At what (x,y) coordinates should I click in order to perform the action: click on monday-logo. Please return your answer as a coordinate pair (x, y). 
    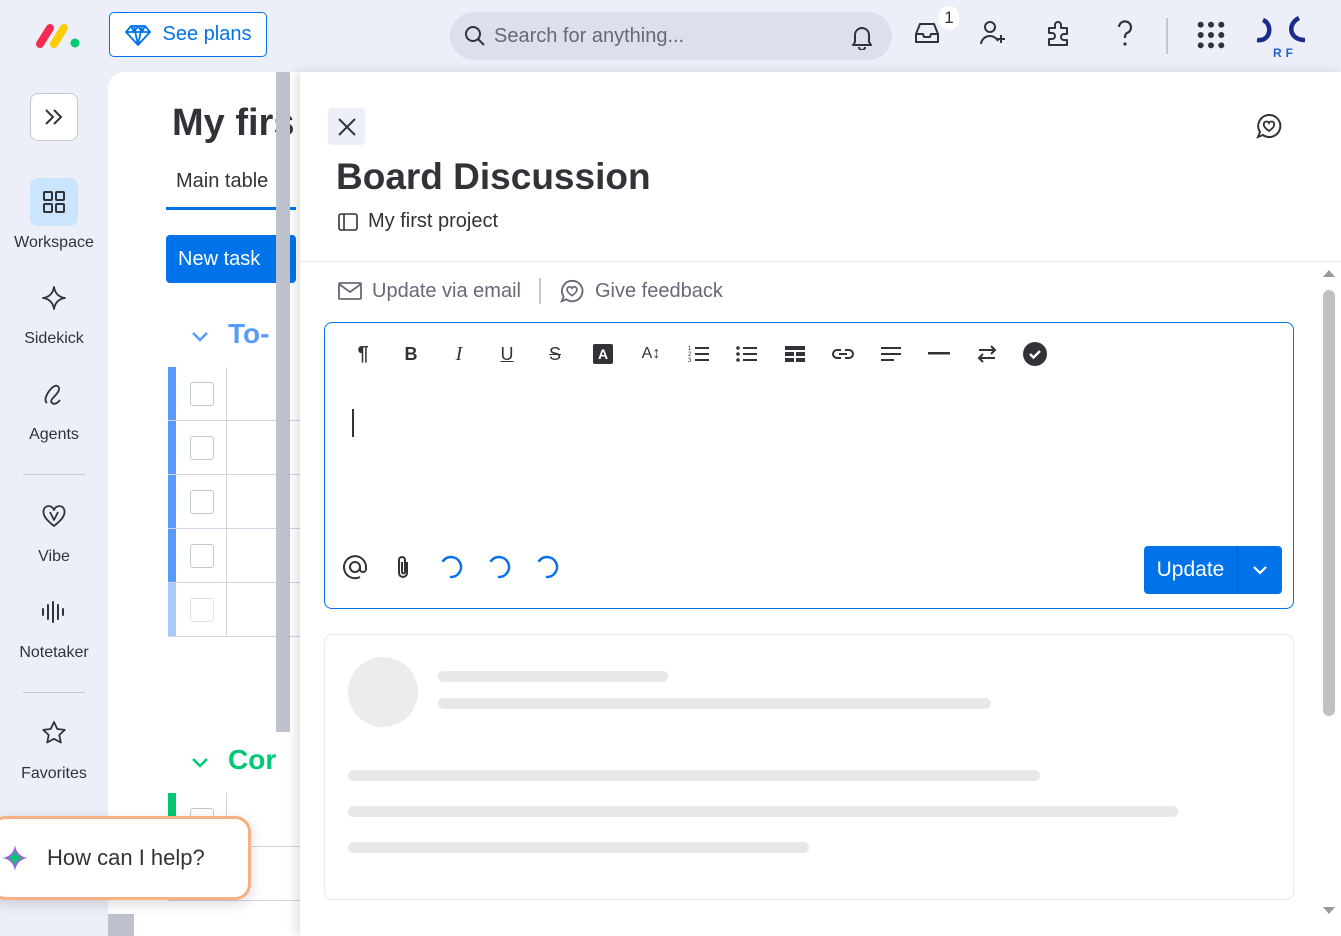
    Looking at the image, I should click on (58, 36).